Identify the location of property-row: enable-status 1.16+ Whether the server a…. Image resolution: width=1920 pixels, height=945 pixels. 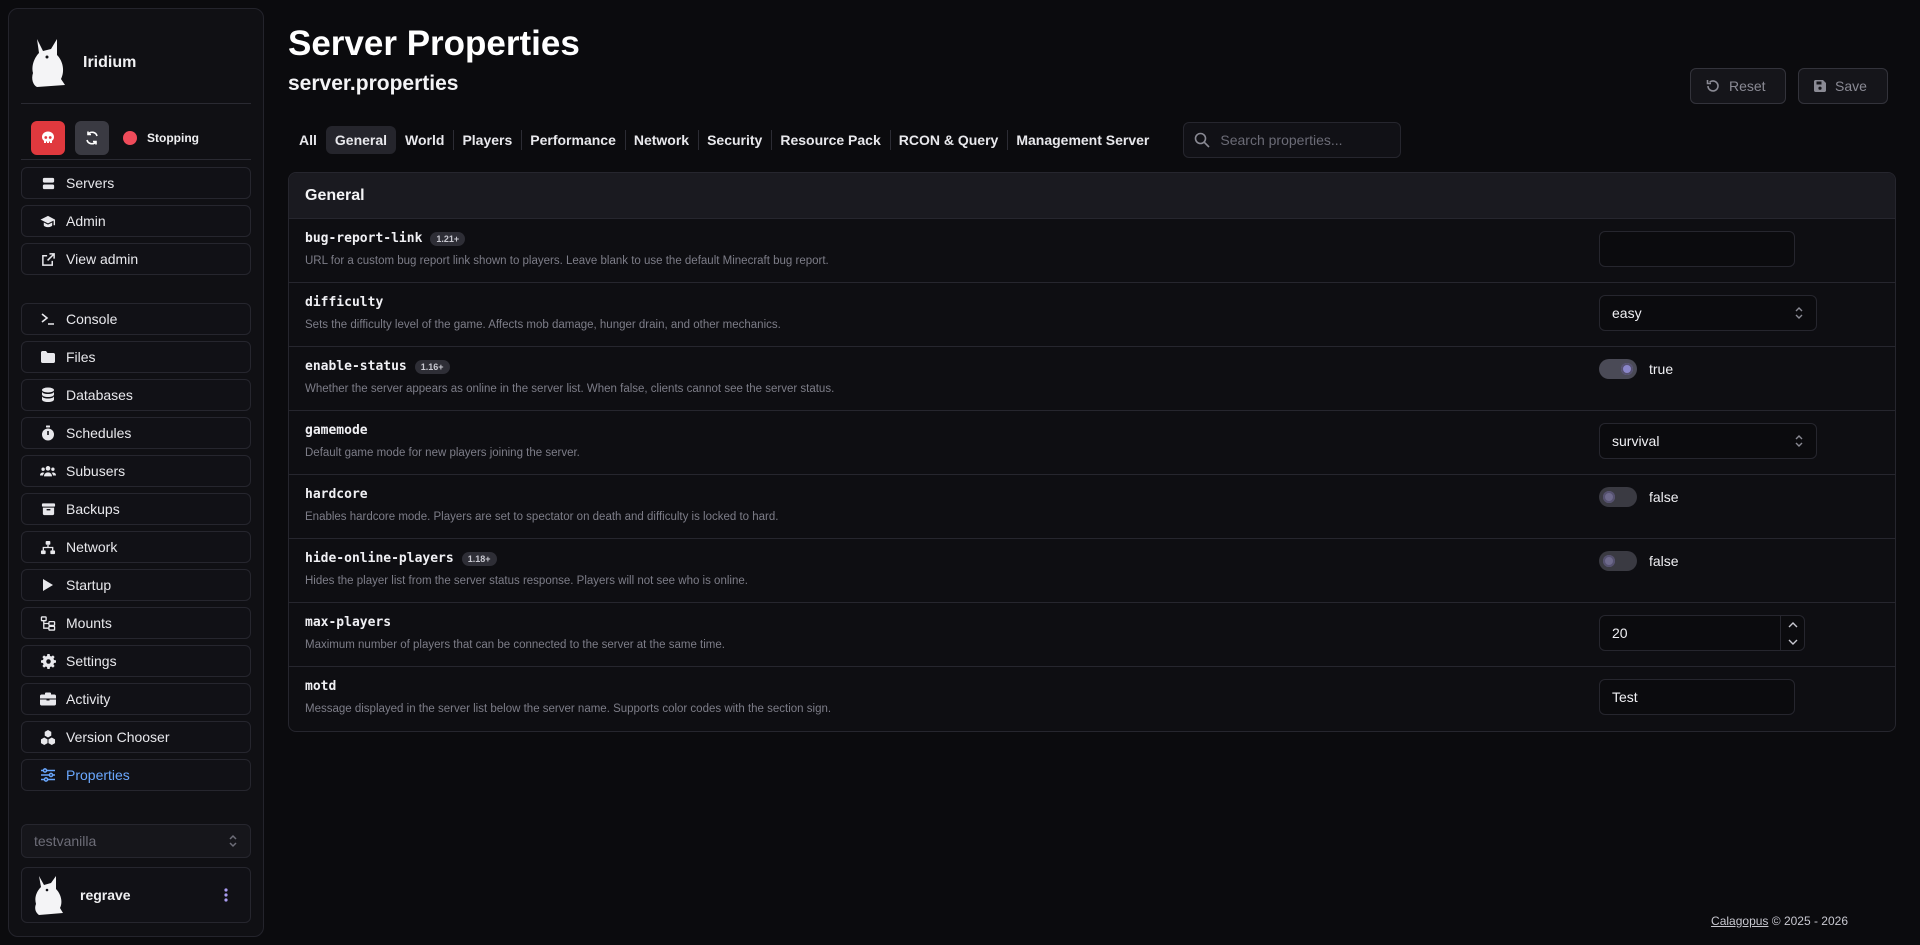
(1092, 379).